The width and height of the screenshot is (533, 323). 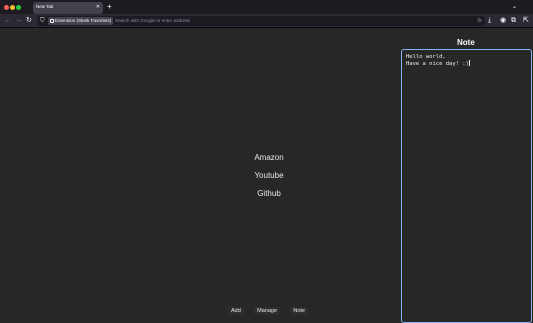 I want to click on tab-strip: New Tab ✕ + ⌄, so click(x=266, y=7).